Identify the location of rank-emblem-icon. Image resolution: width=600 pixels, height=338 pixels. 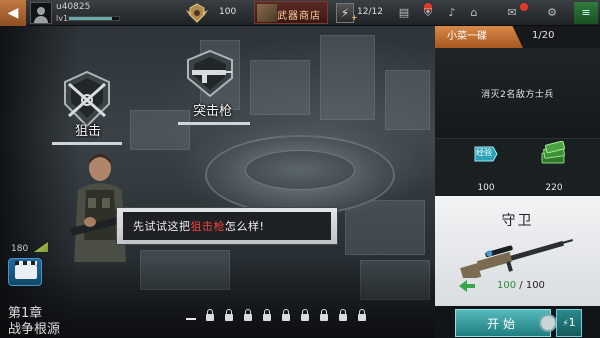
(197, 13).